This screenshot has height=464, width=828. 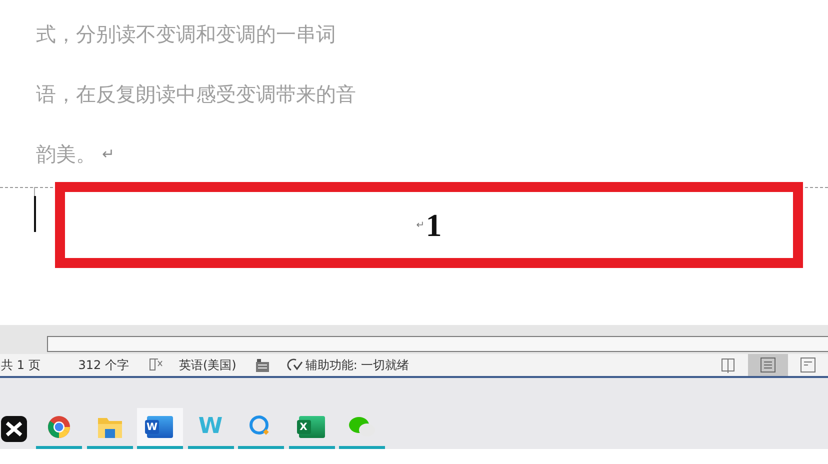 I want to click on macro-icon, so click(x=263, y=365).